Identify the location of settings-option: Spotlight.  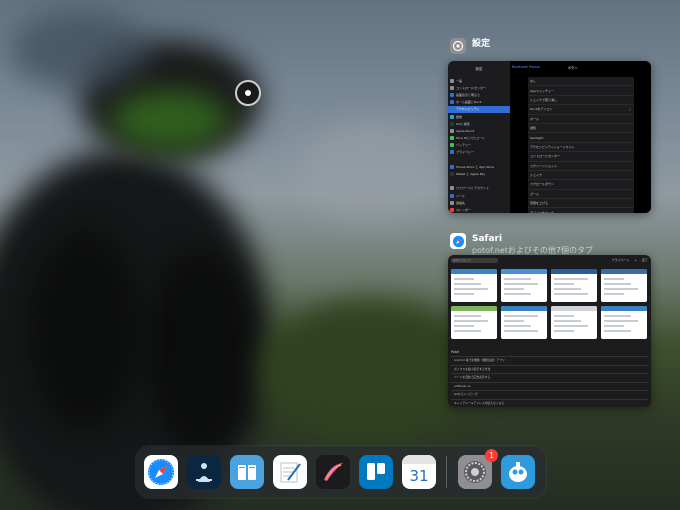
(581, 138).